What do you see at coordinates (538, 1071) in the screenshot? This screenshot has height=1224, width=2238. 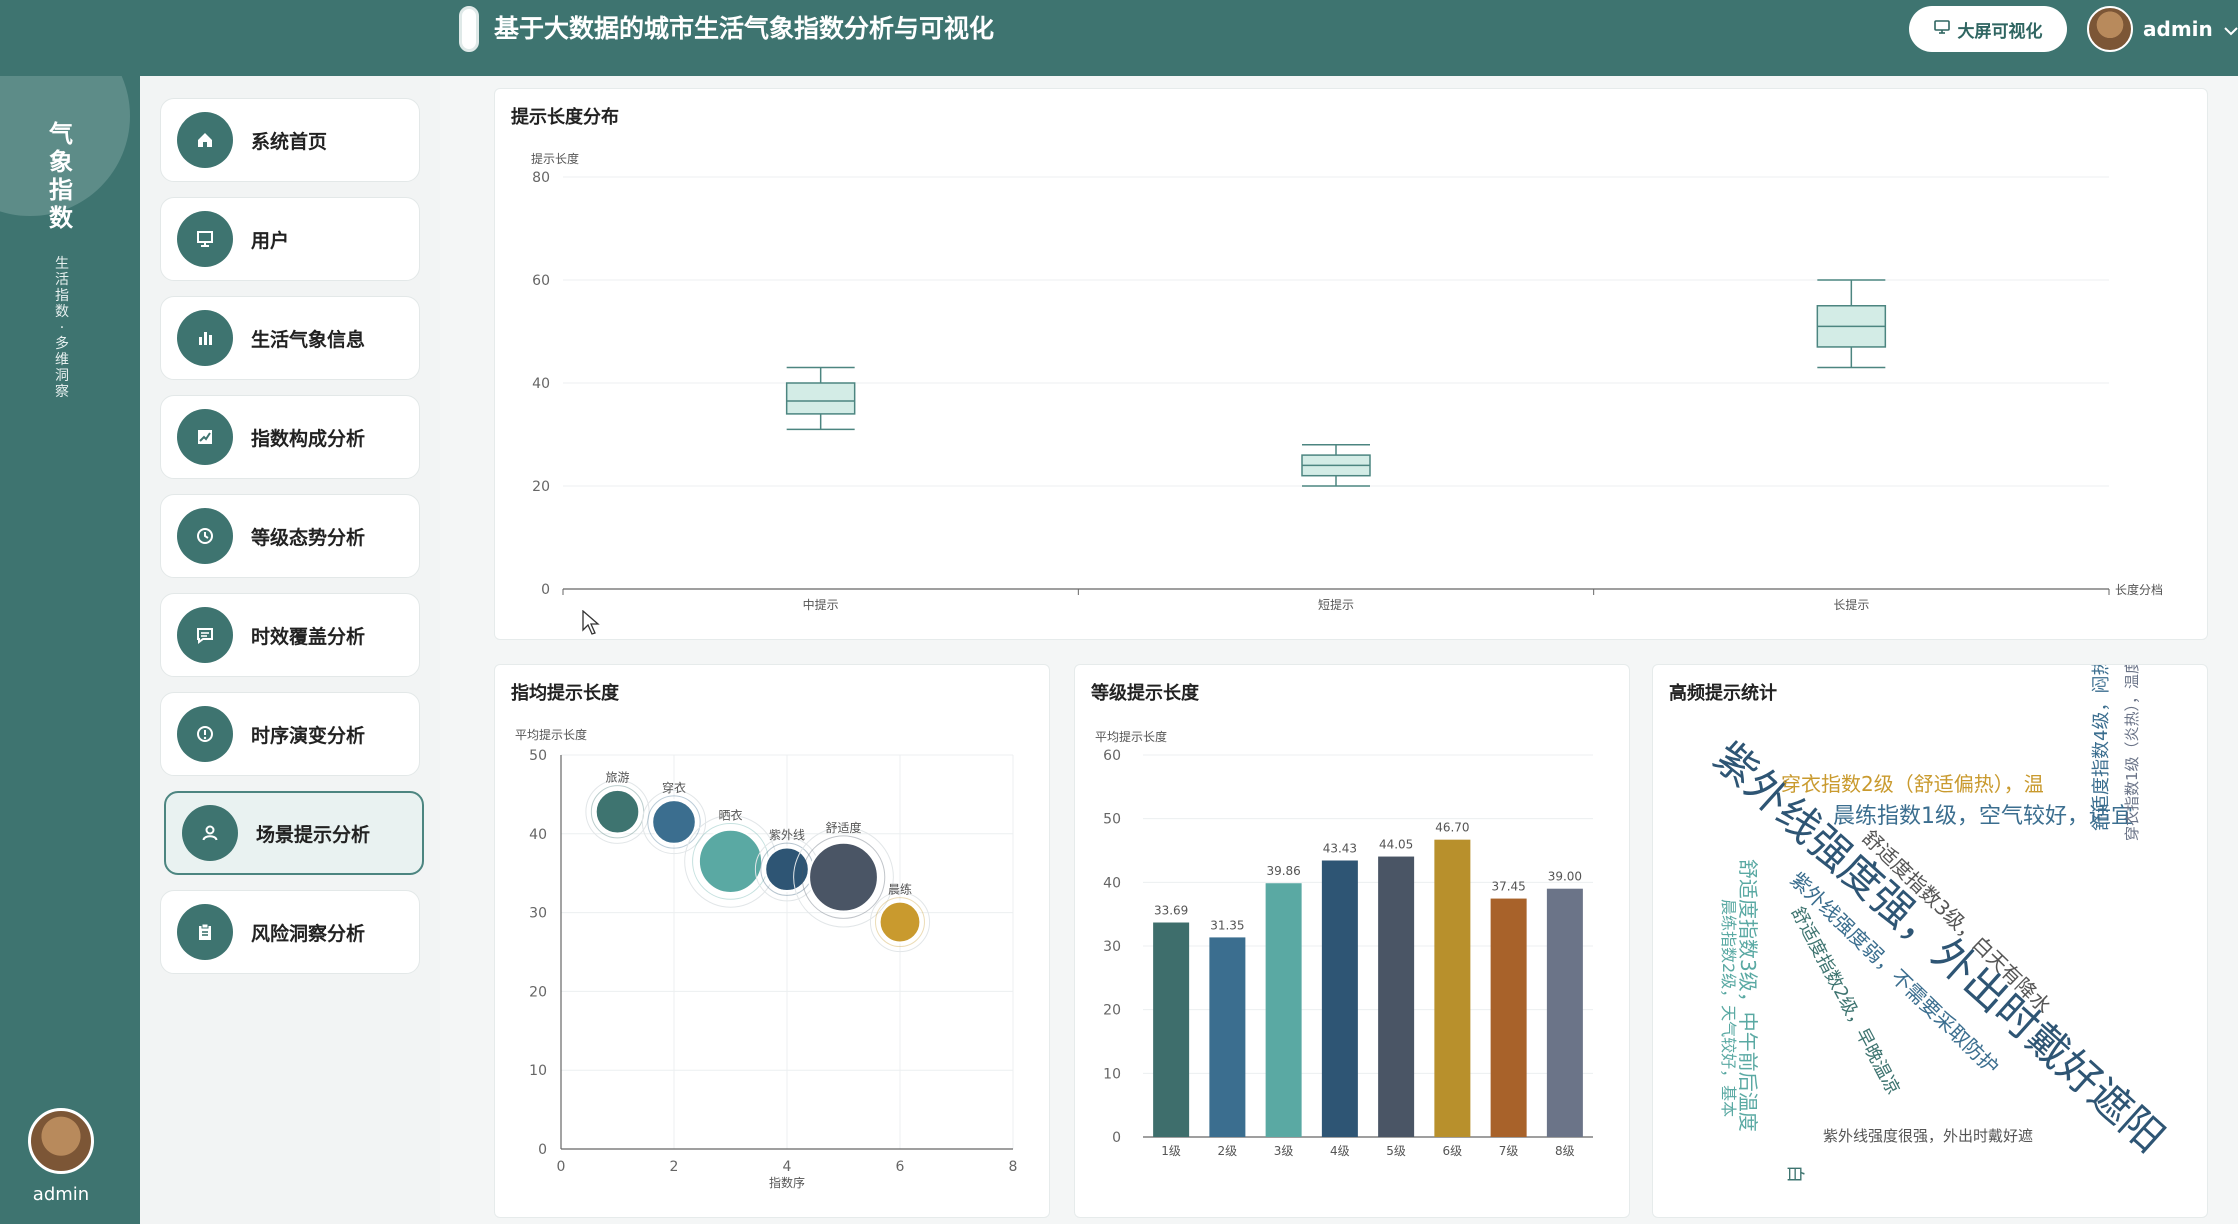 I see `y-tick-label: 10` at bounding box center [538, 1071].